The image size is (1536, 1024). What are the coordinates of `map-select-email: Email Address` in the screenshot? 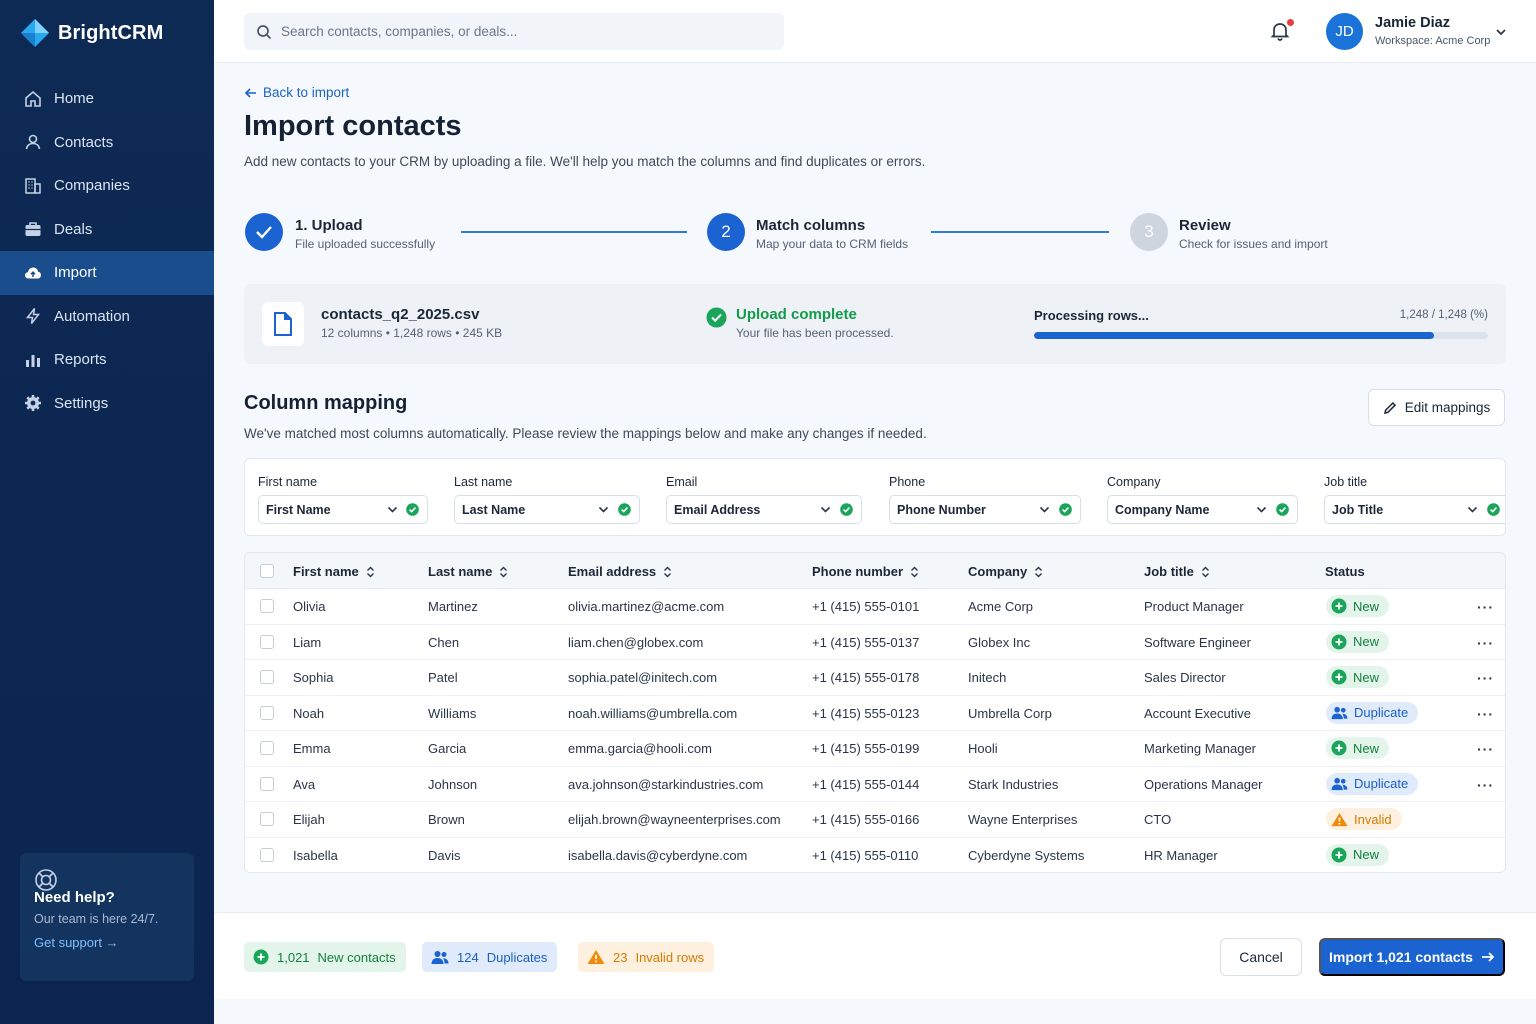 It's located at (764, 509).